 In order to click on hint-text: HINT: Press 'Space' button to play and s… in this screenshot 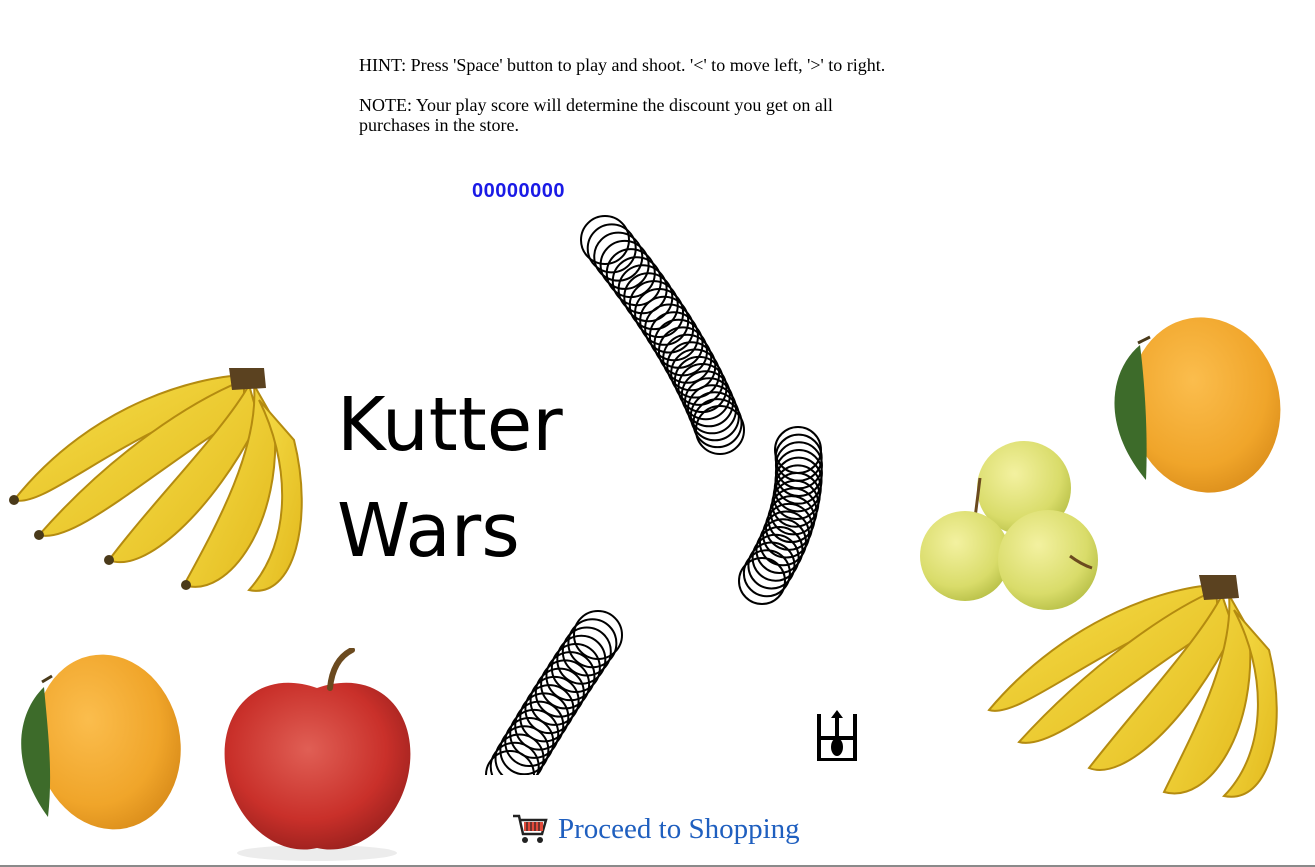, I will do `click(622, 65)`.